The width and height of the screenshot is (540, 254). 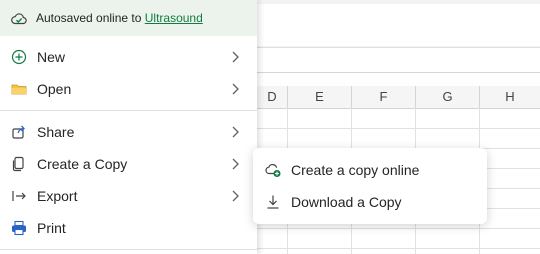 What do you see at coordinates (57, 196) in the screenshot?
I see `menu-item-label: Export` at bounding box center [57, 196].